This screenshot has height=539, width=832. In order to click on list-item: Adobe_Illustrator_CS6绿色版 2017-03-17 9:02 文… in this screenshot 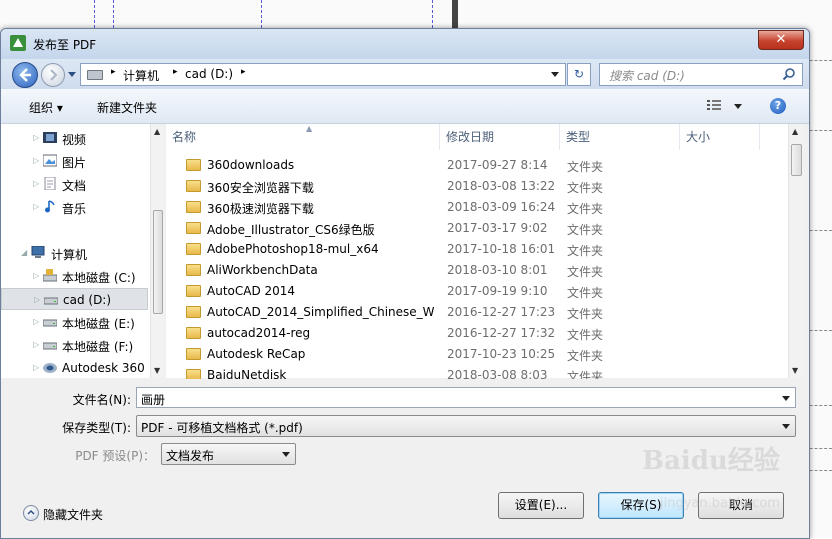, I will do `click(484, 228)`.